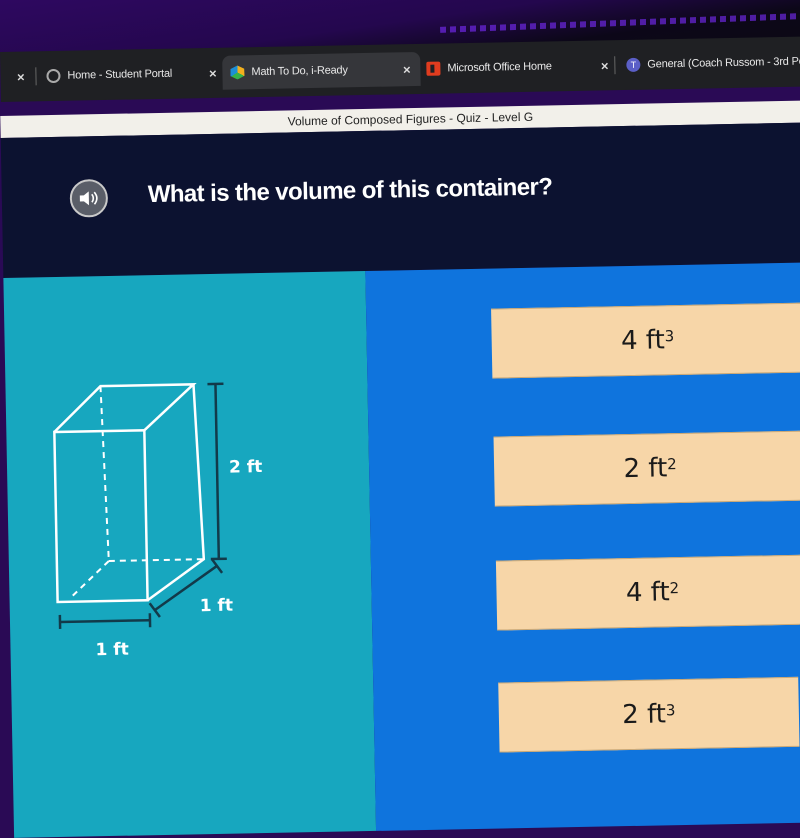 The width and height of the screenshot is (800, 838). I want to click on answer-option-1: 4 ft3, so click(645, 341).